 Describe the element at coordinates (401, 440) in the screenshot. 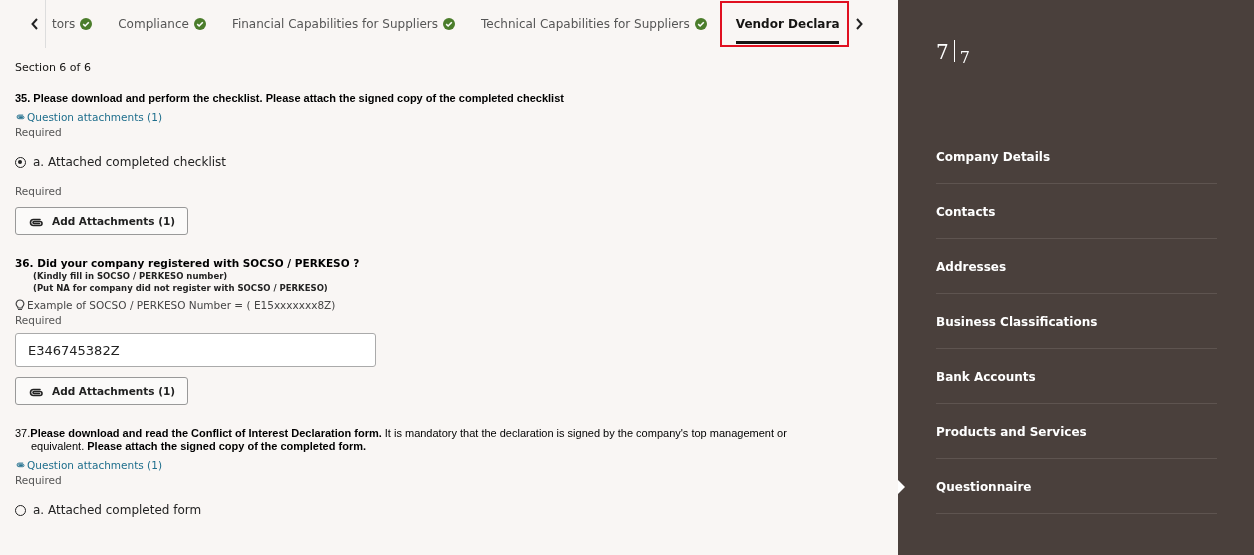

I see `question-text: 37.Please download and read the Conflict of Interest Declaration form. It is mandatory that the declaration is signed by the company's top management or equivalent. Please attach the signed copy of the completed form.` at that location.